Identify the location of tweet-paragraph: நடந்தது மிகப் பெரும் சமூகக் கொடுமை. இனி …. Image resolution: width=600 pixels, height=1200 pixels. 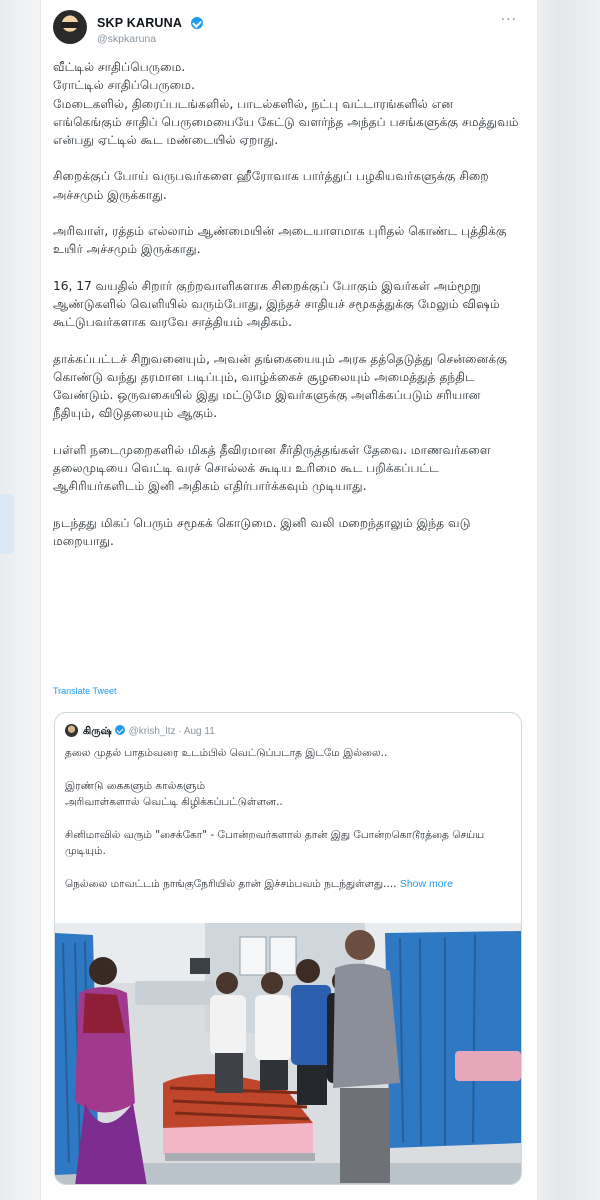
(262, 531).